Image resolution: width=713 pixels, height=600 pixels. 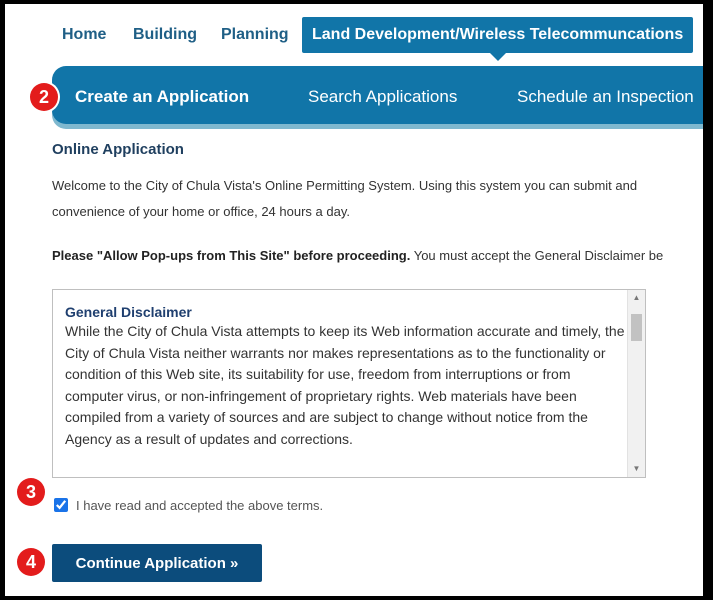 I want to click on step-marker-4: 4, so click(x=31, y=562).